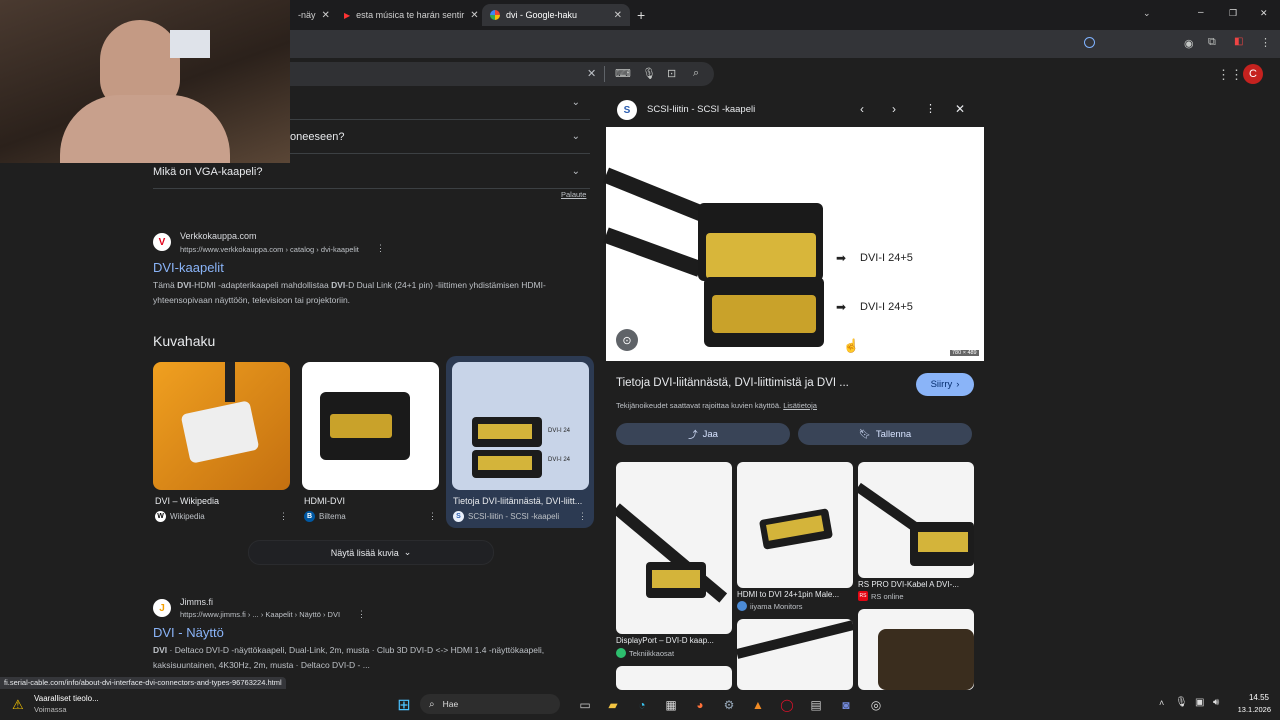  What do you see at coordinates (613, 705) in the screenshot?
I see `file-explorer-icon: ▰` at bounding box center [613, 705].